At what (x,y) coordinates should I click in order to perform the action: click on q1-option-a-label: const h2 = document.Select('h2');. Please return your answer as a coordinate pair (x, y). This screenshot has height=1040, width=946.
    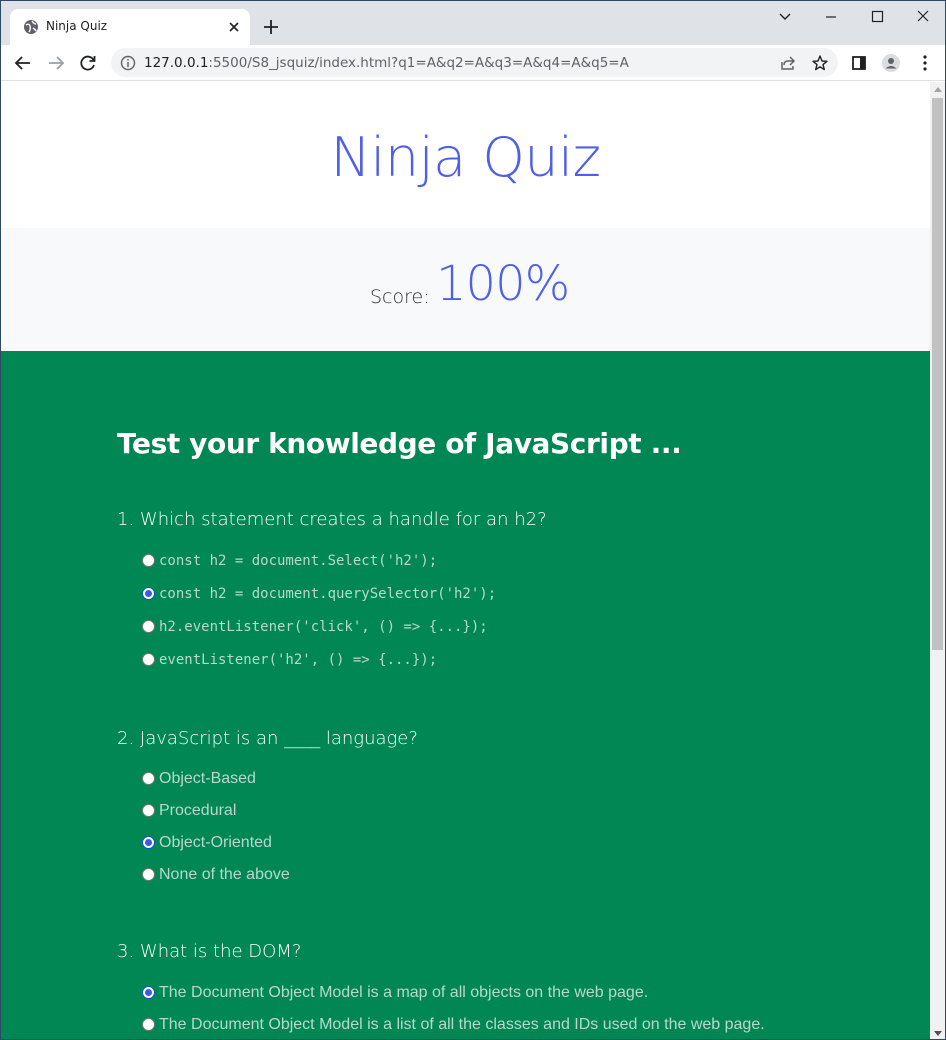
    Looking at the image, I should click on (298, 561).